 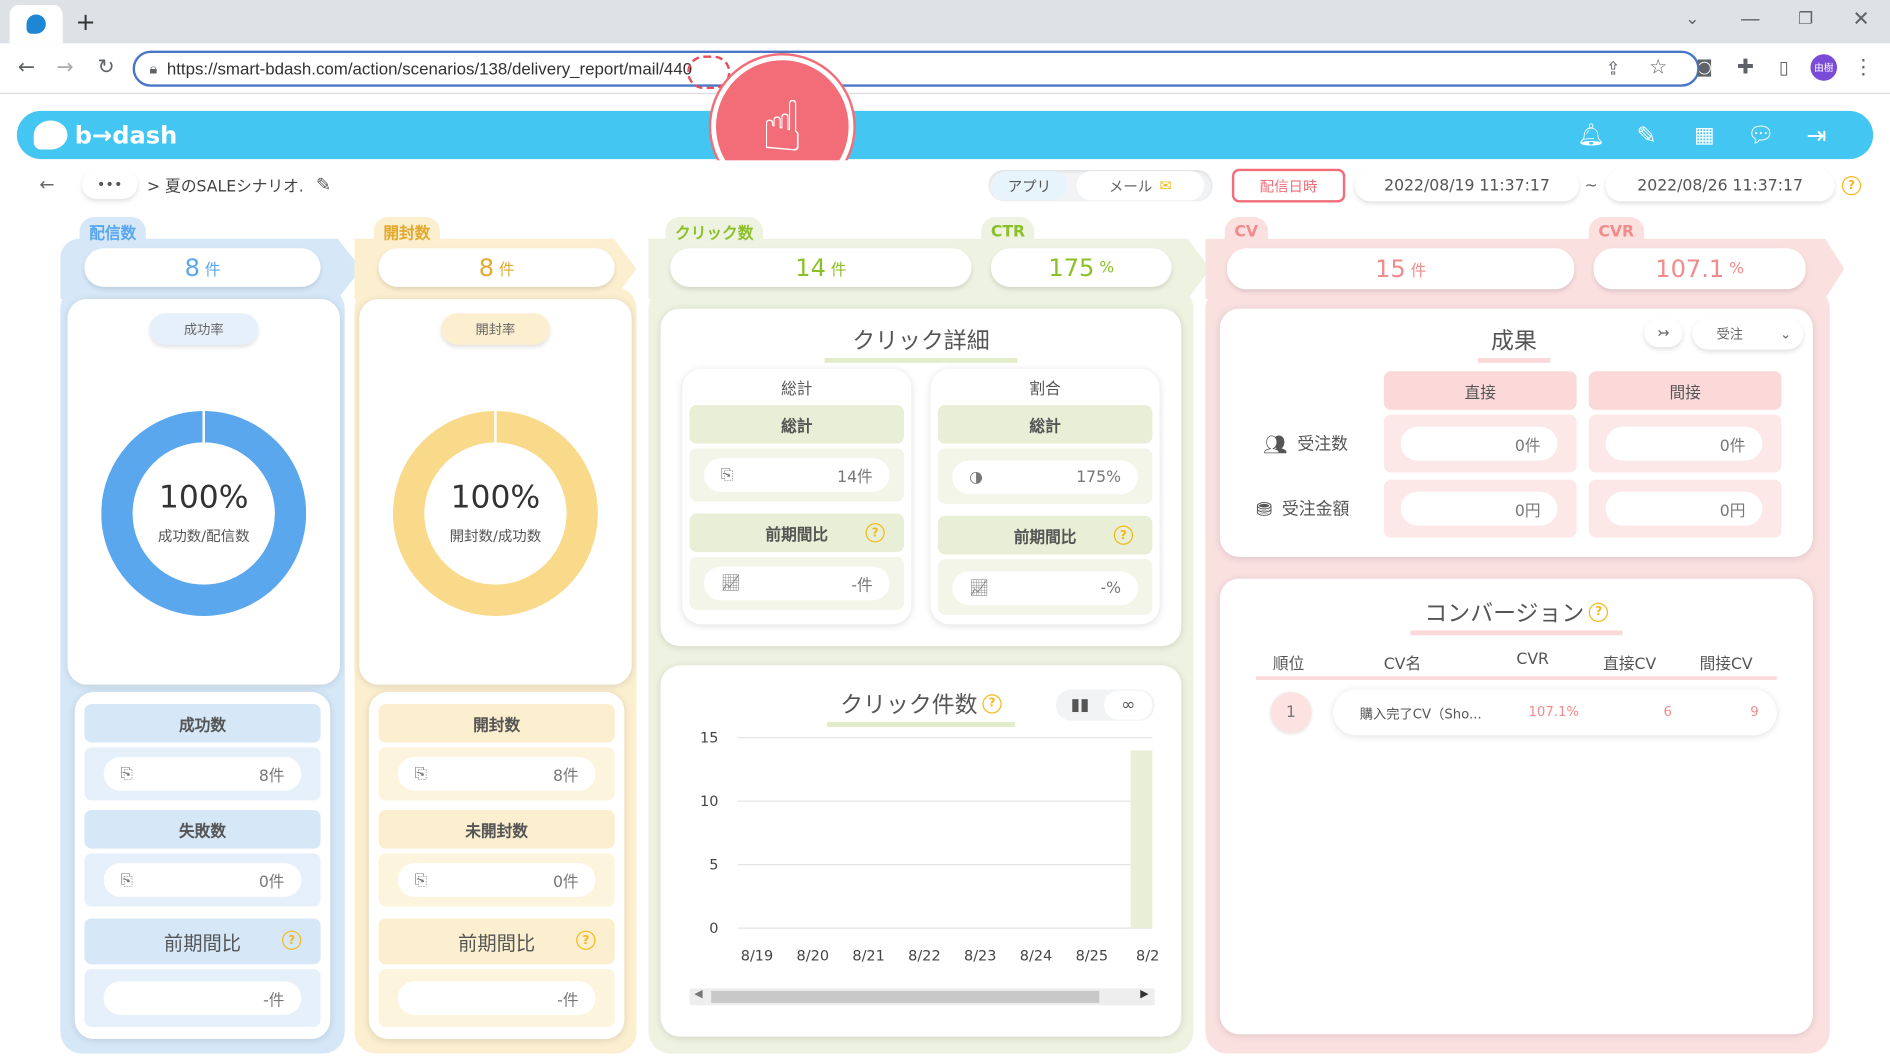 What do you see at coordinates (202, 267) in the screenshot?
I see `delivery-count: 8件` at bounding box center [202, 267].